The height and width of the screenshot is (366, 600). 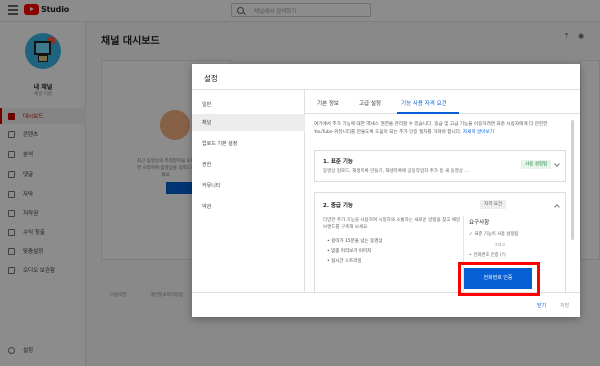 What do you see at coordinates (248, 122) in the screenshot?
I see `settings-nav-channel: 채널` at bounding box center [248, 122].